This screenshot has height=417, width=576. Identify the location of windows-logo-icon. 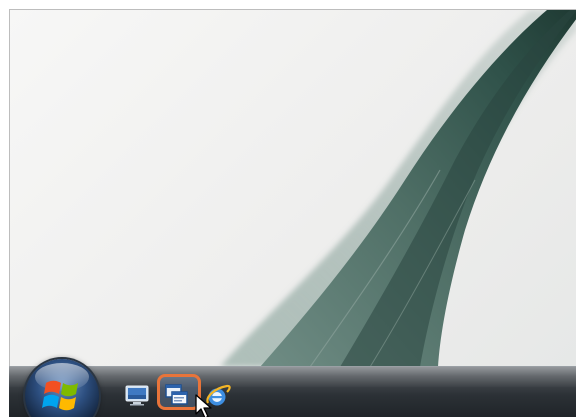
(60, 395).